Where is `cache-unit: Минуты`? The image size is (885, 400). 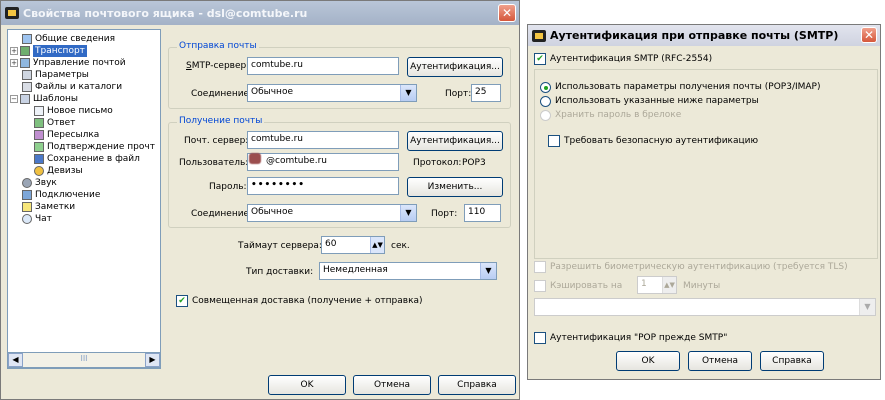
cache-unit: Минуты is located at coordinates (702, 286).